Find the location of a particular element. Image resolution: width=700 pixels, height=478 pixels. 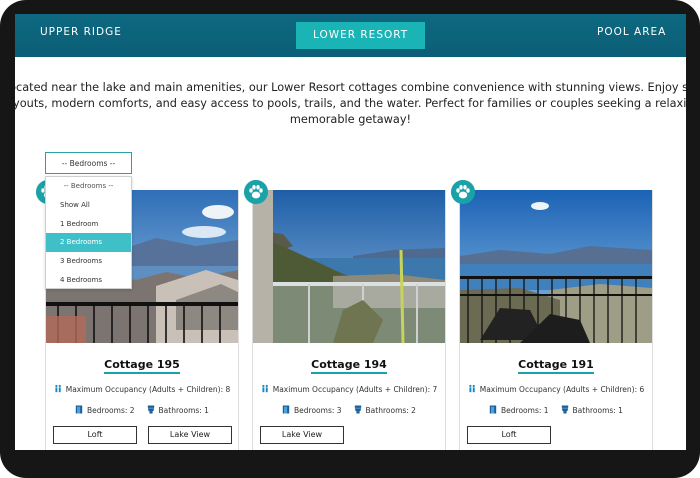

dropdown-option-show-all: Show All is located at coordinates (88, 205).